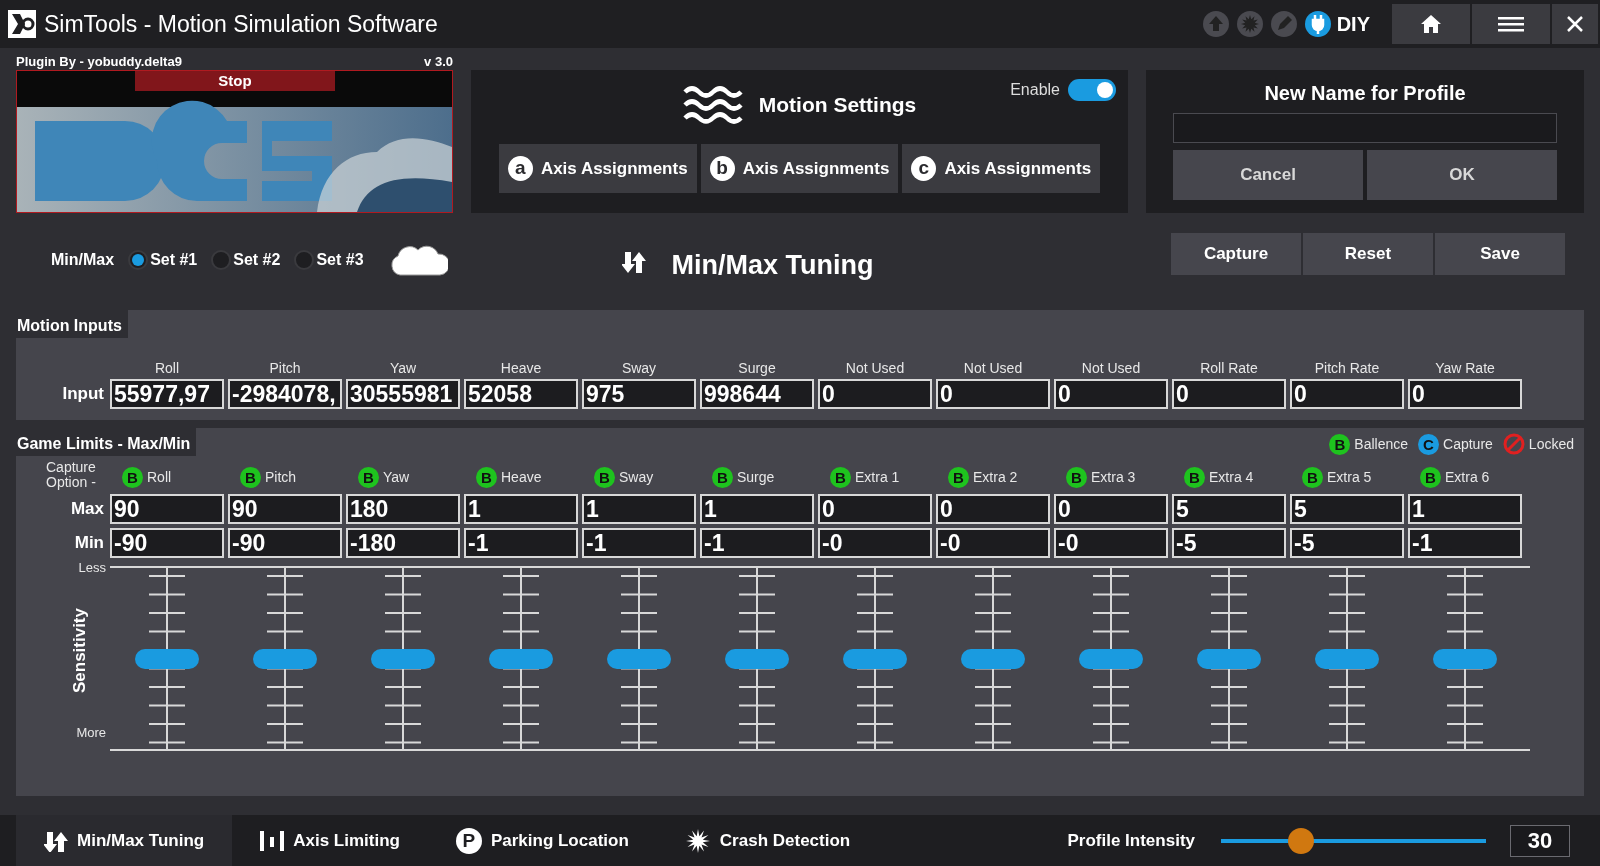  Describe the element at coordinates (403, 543) in the screenshot. I see `min-field: -180` at that location.